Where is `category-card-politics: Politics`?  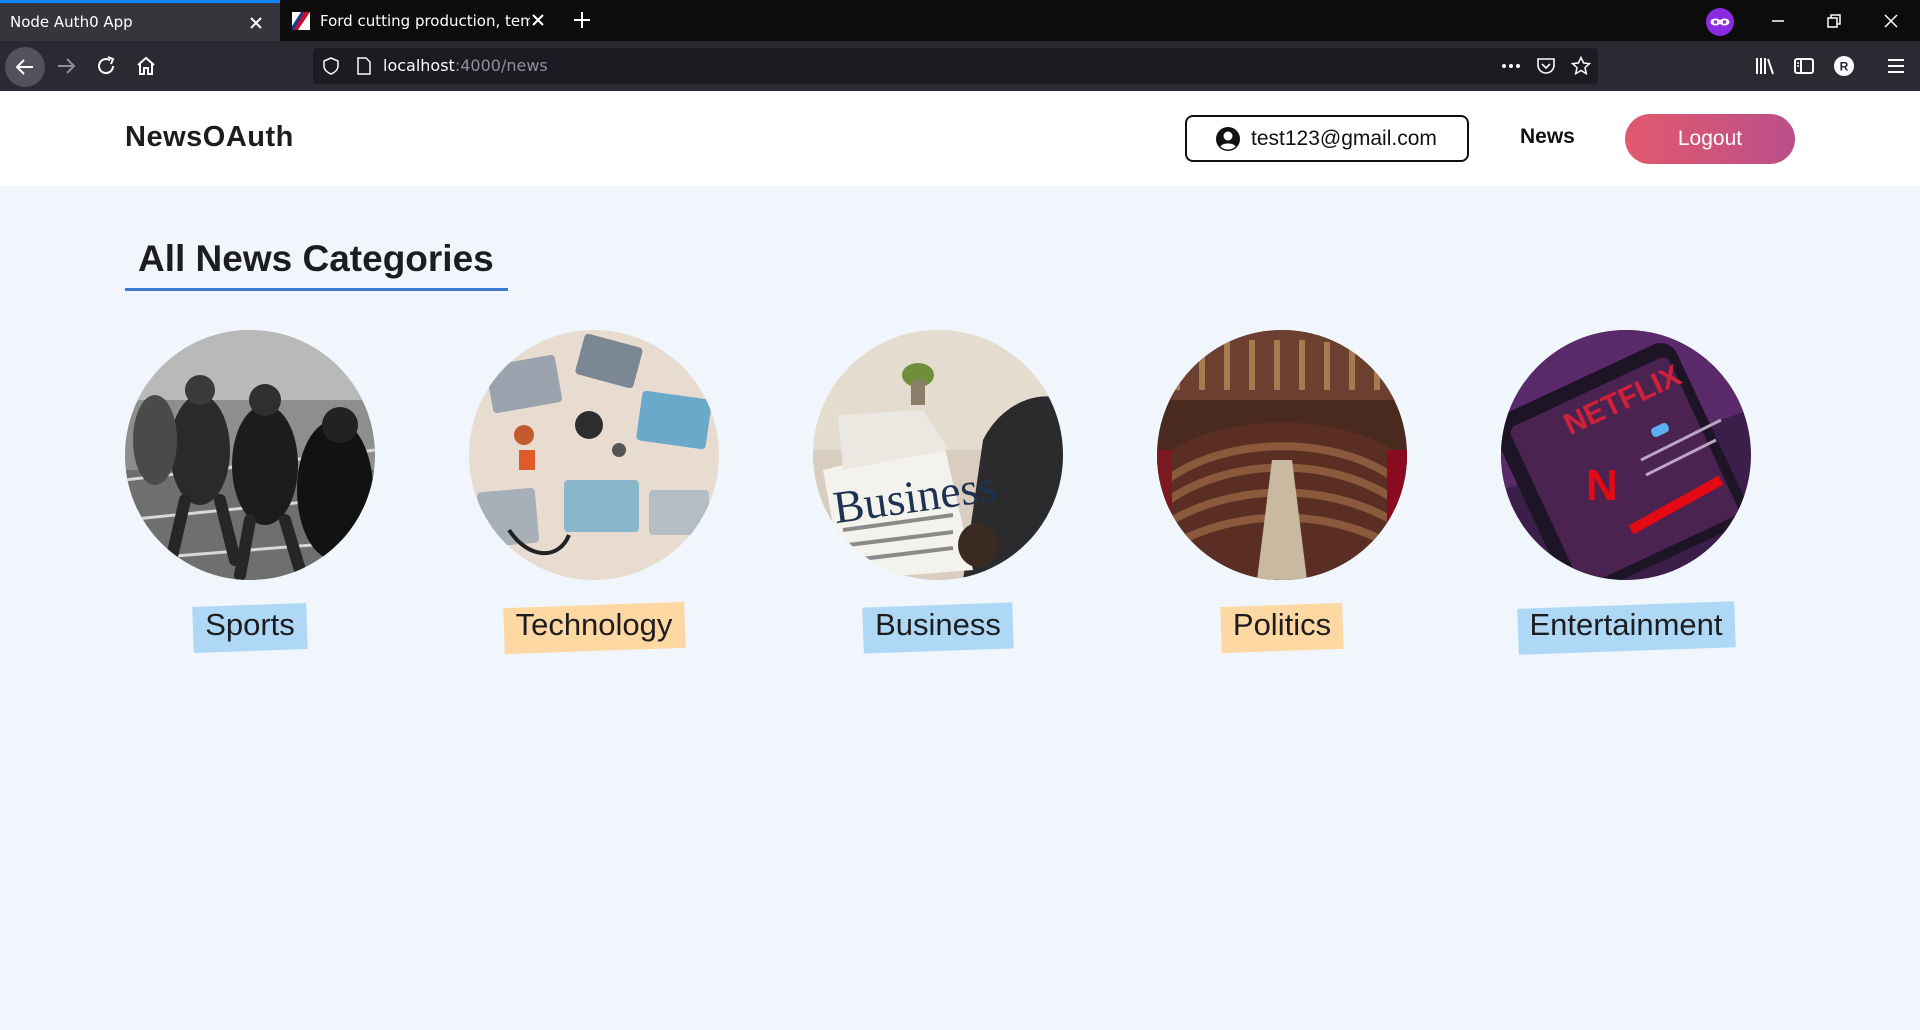 category-card-politics: Politics is located at coordinates (1282, 500).